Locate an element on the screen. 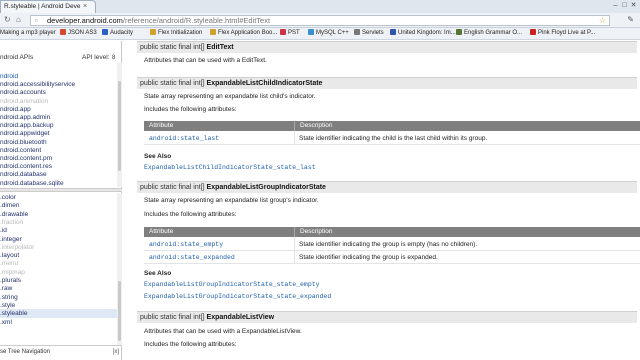 The height and width of the screenshot is (360, 640). class-scroll-thumb is located at coordinates (119, 311).